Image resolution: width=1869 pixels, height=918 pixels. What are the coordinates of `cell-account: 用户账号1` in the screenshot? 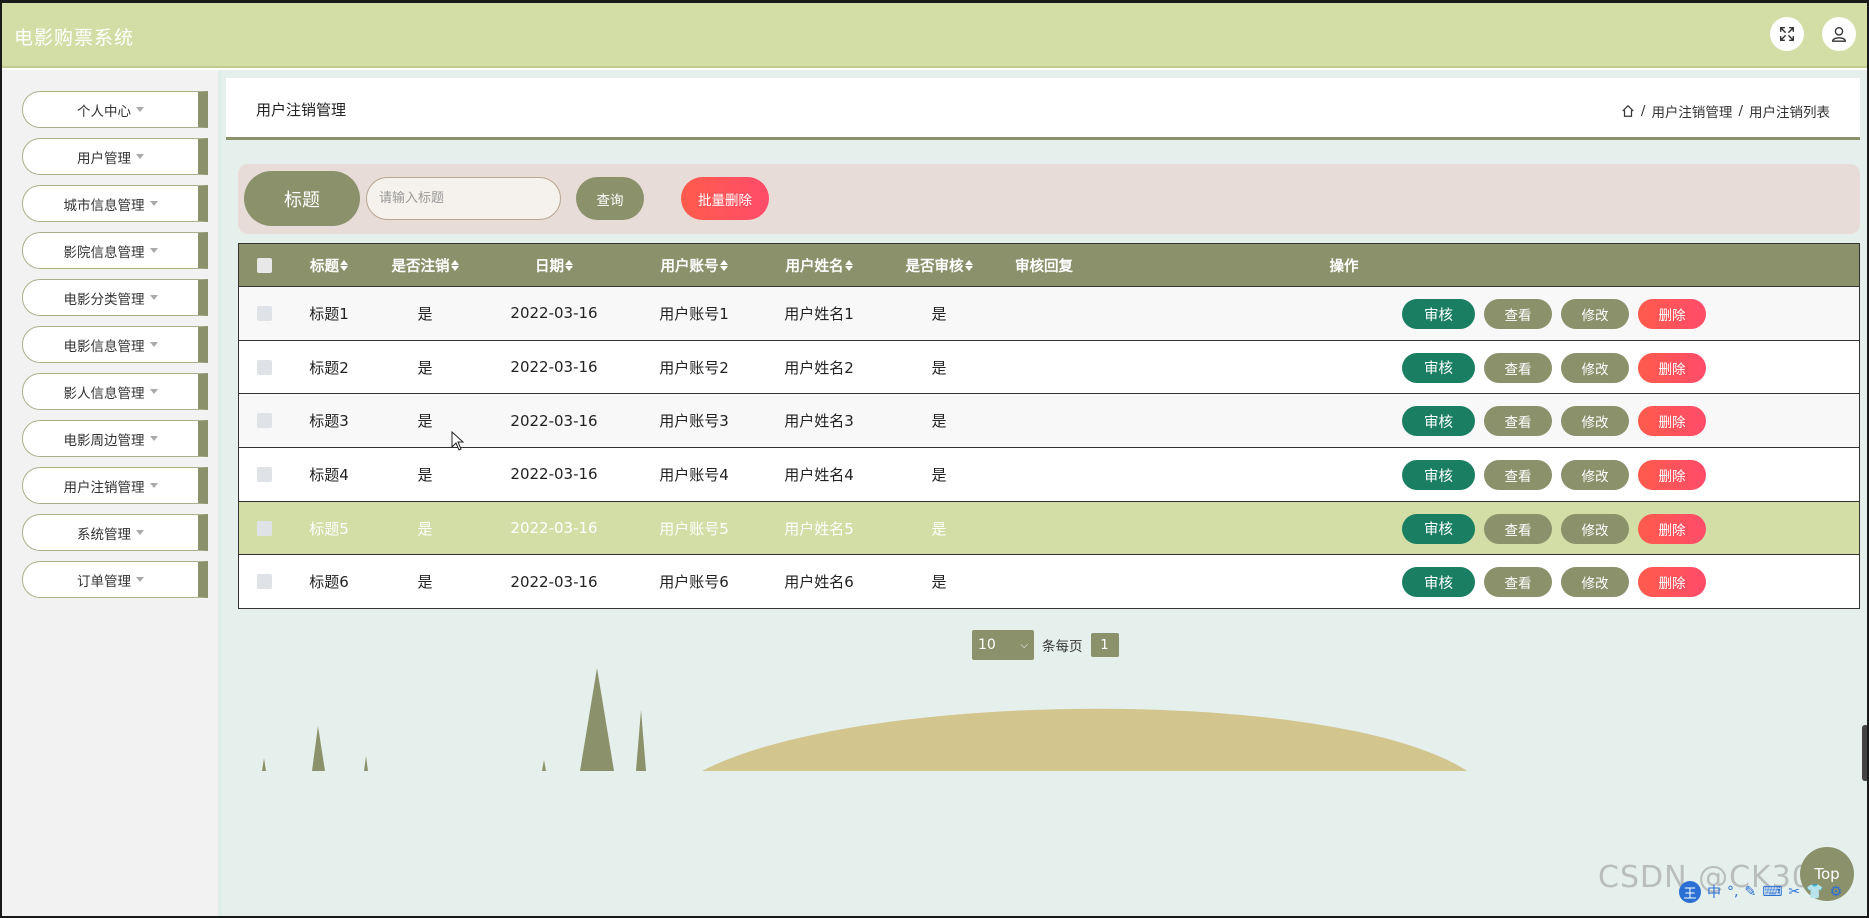 It's located at (694, 313).